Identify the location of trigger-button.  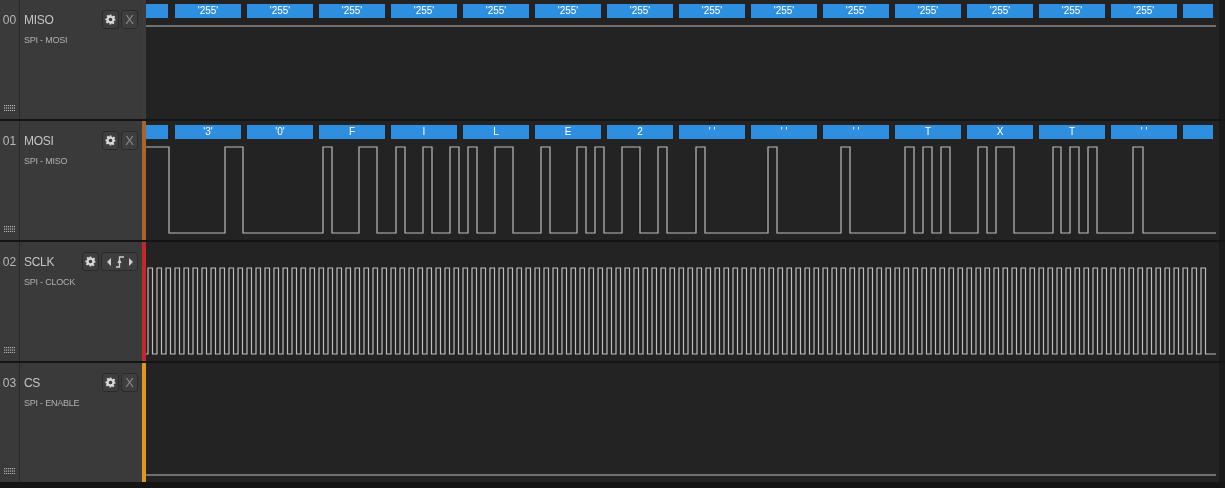
(119, 261).